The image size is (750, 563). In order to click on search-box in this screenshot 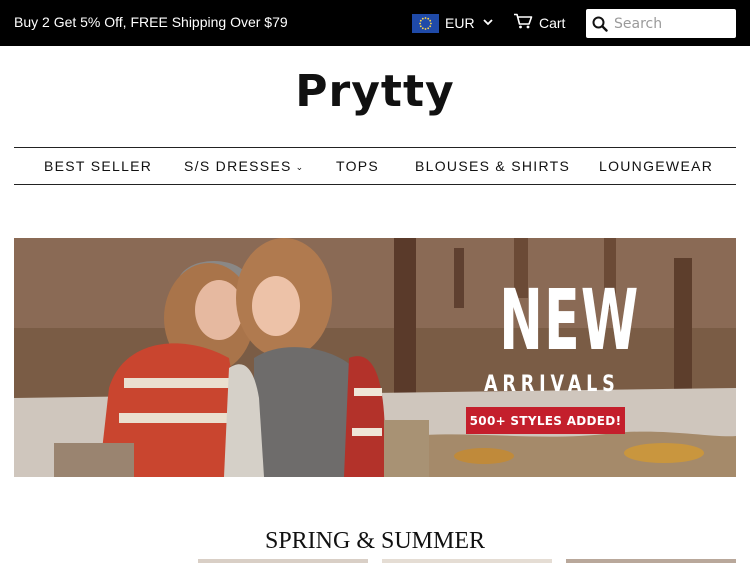, I will do `click(661, 23)`.